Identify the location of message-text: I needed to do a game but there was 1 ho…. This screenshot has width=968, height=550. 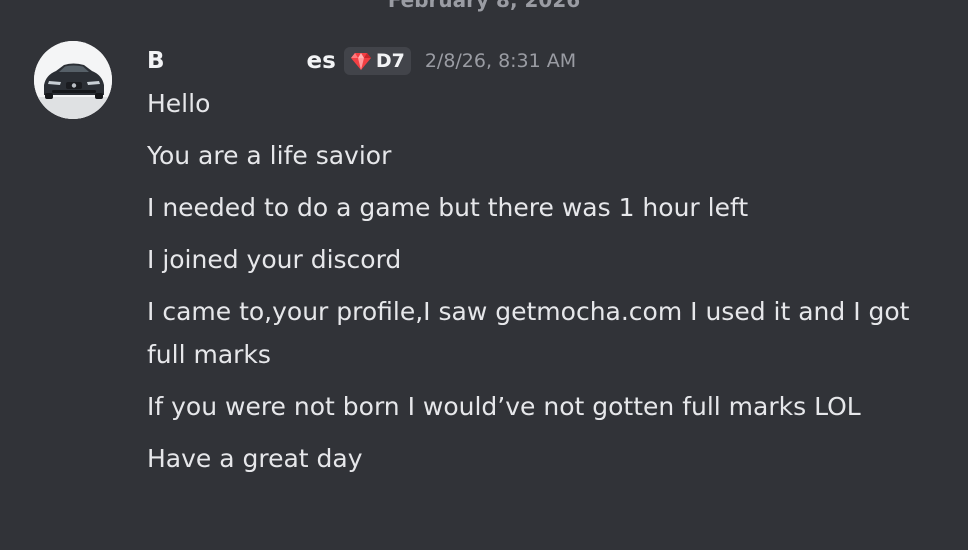
(448, 207).